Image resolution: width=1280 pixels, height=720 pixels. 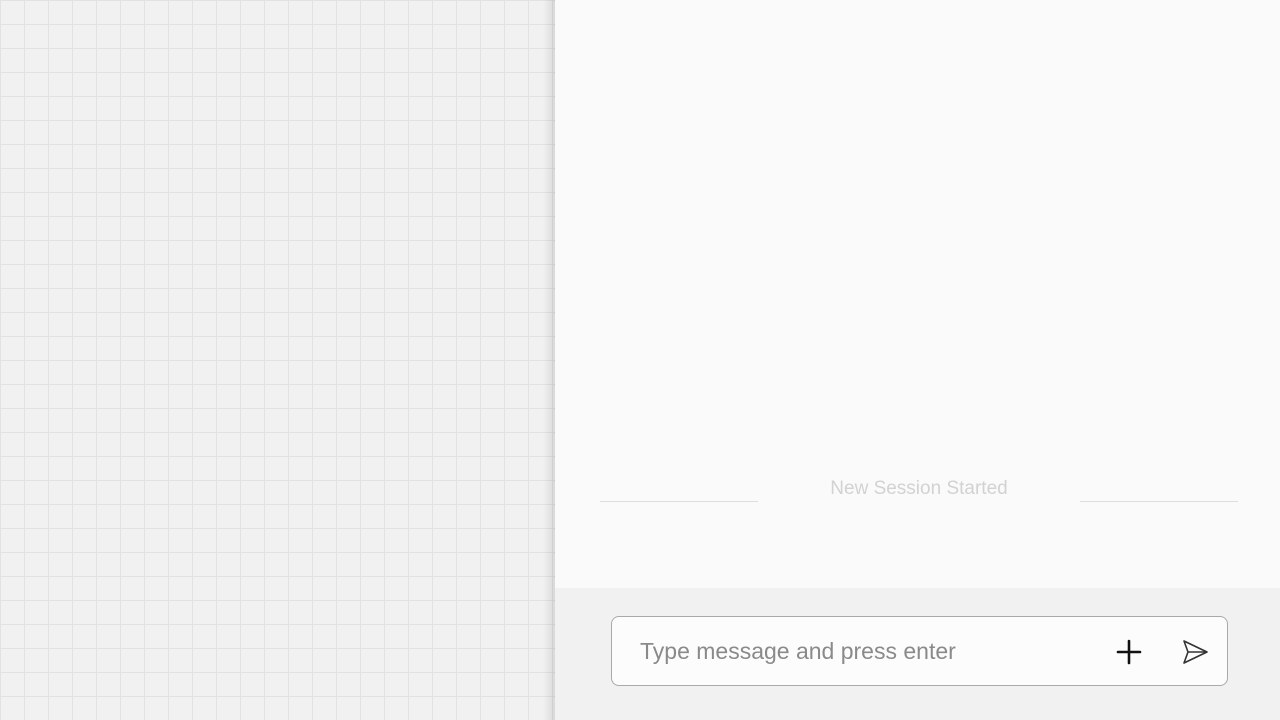 I want to click on divider-line-right, so click(x=1159, y=501).